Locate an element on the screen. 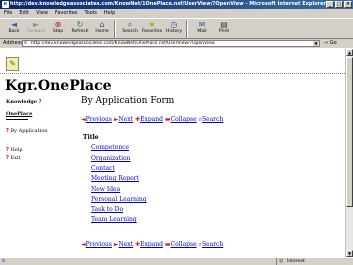  print-button: ▤ Print is located at coordinates (224, 29).